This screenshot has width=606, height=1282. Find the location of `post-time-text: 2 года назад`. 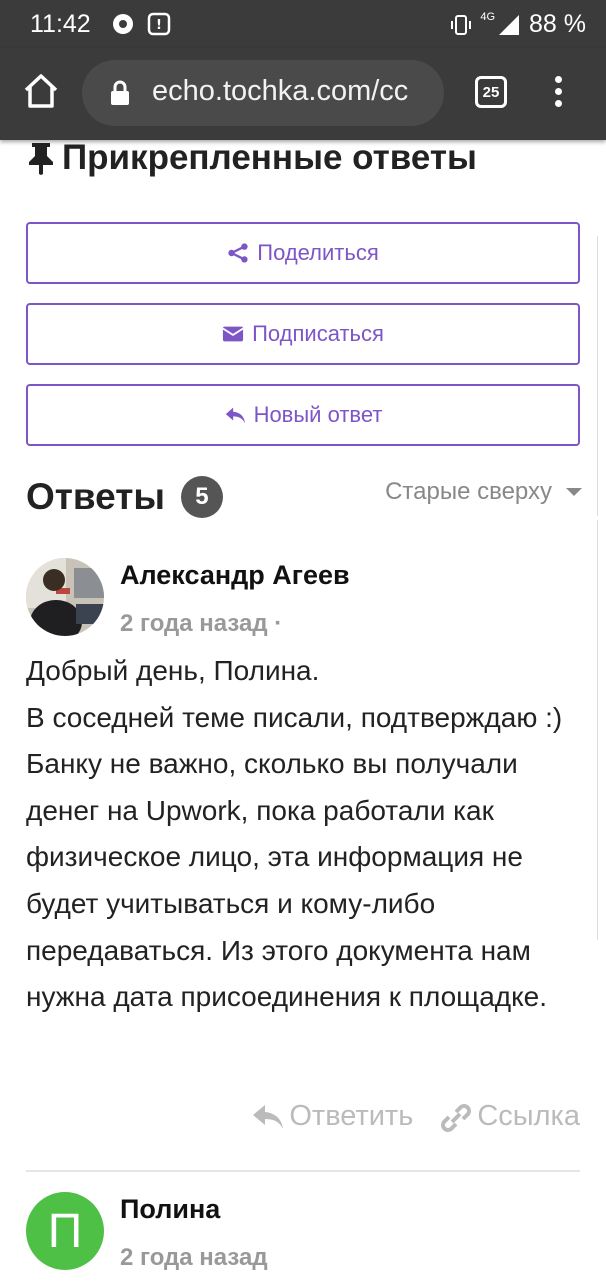

post-time-text: 2 года назад is located at coordinates (194, 623).